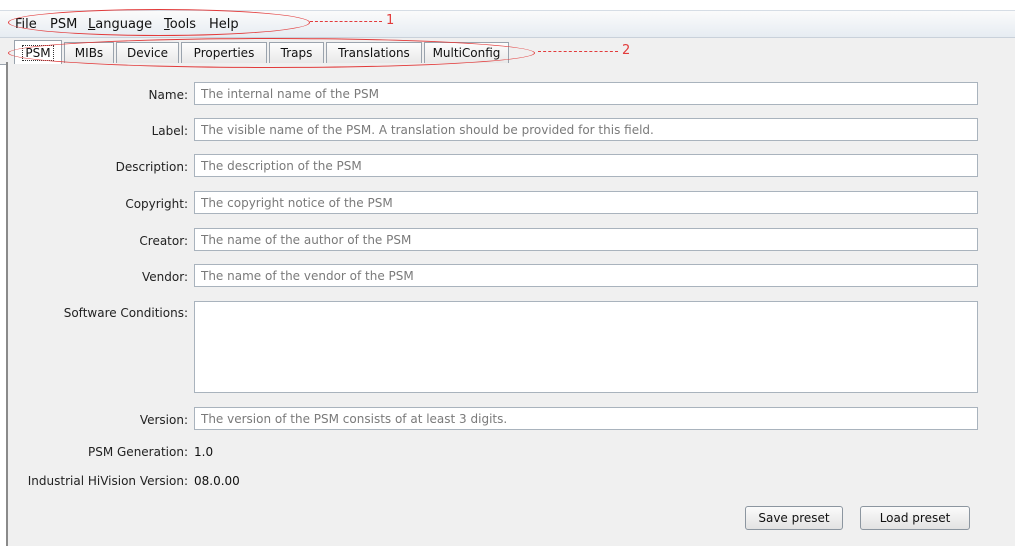  Describe the element at coordinates (271, 53) in the screenshot. I see `tabs-annotation-ellipse` at that location.